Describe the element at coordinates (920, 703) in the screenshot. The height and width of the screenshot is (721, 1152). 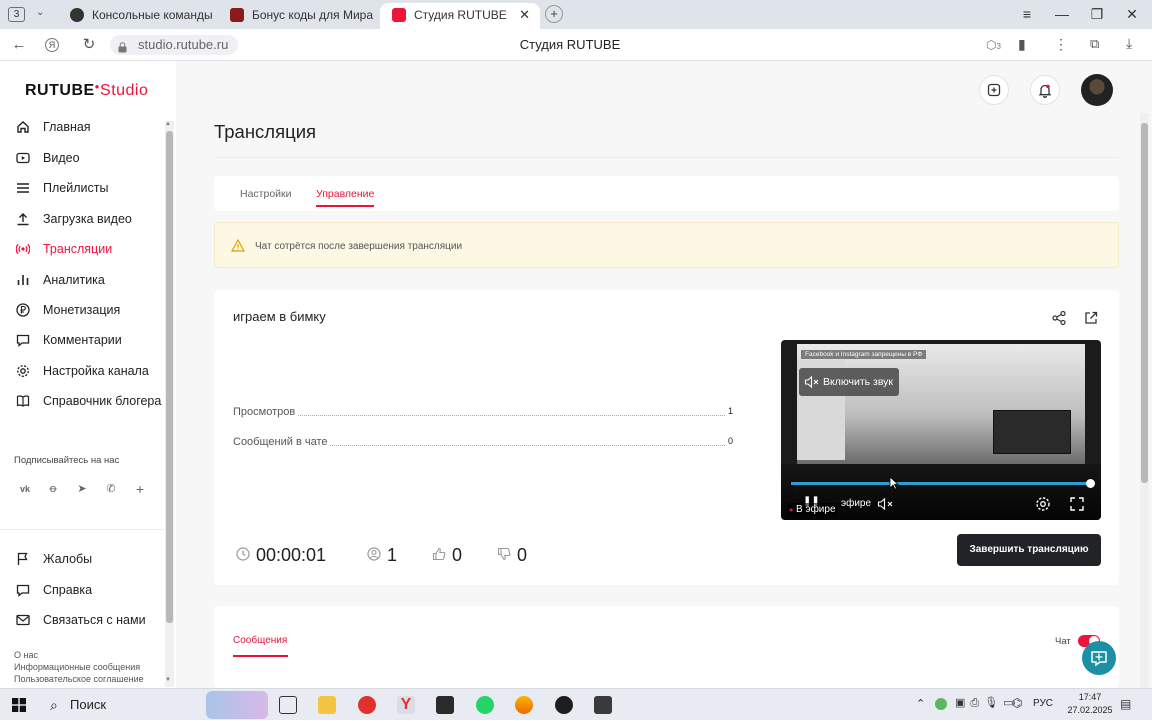
I see `tray-chevron-icon: ⌃` at that location.